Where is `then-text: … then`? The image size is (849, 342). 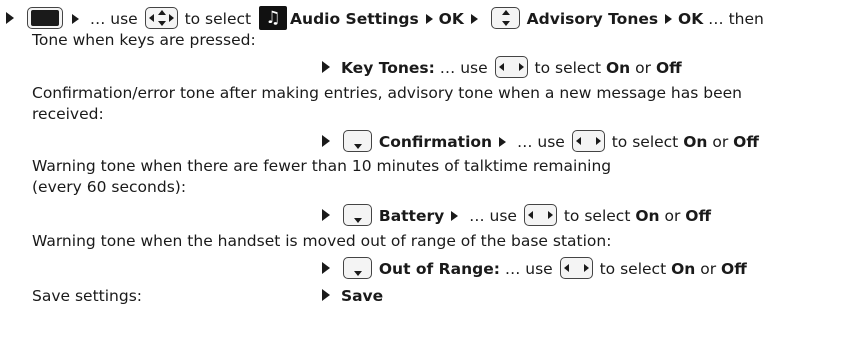
then-text: … then is located at coordinates (736, 19).